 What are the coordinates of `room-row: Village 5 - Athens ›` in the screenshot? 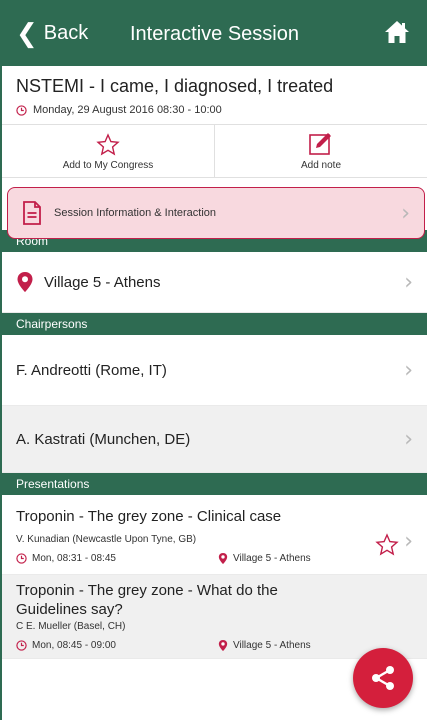 It's located at (214, 282).